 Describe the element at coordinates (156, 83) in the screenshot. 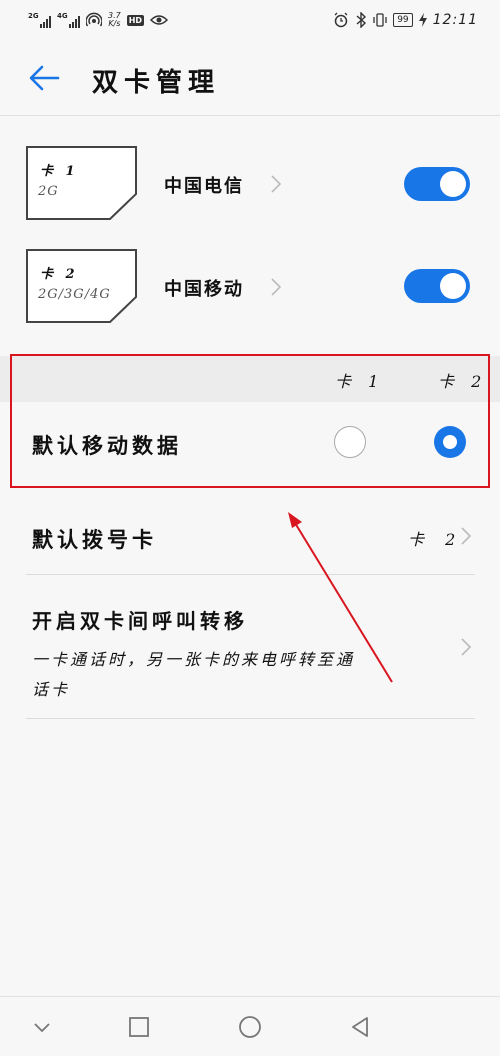

I see `page-title: 双卡管理` at that location.